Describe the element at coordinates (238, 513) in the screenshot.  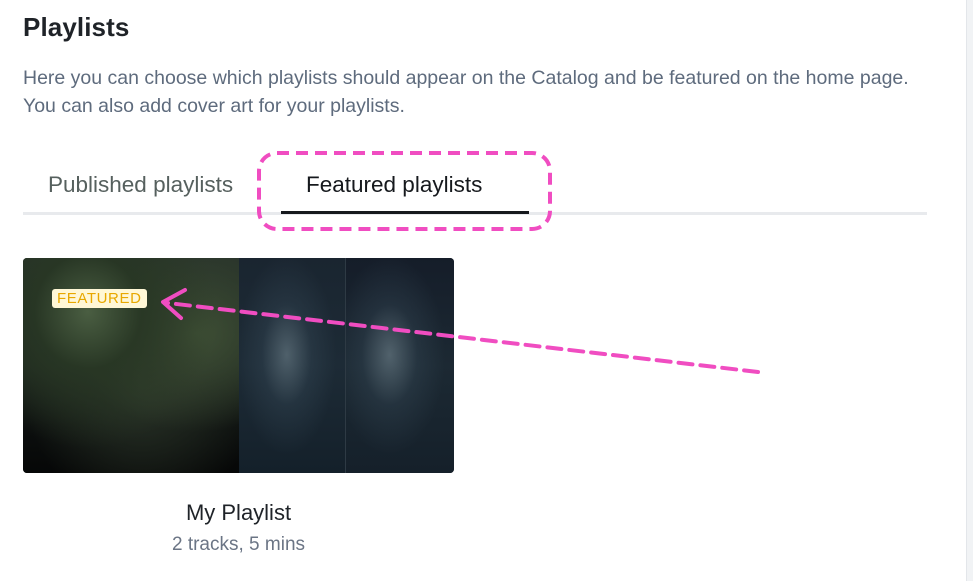
I see `playlist-name: My Playlist` at that location.